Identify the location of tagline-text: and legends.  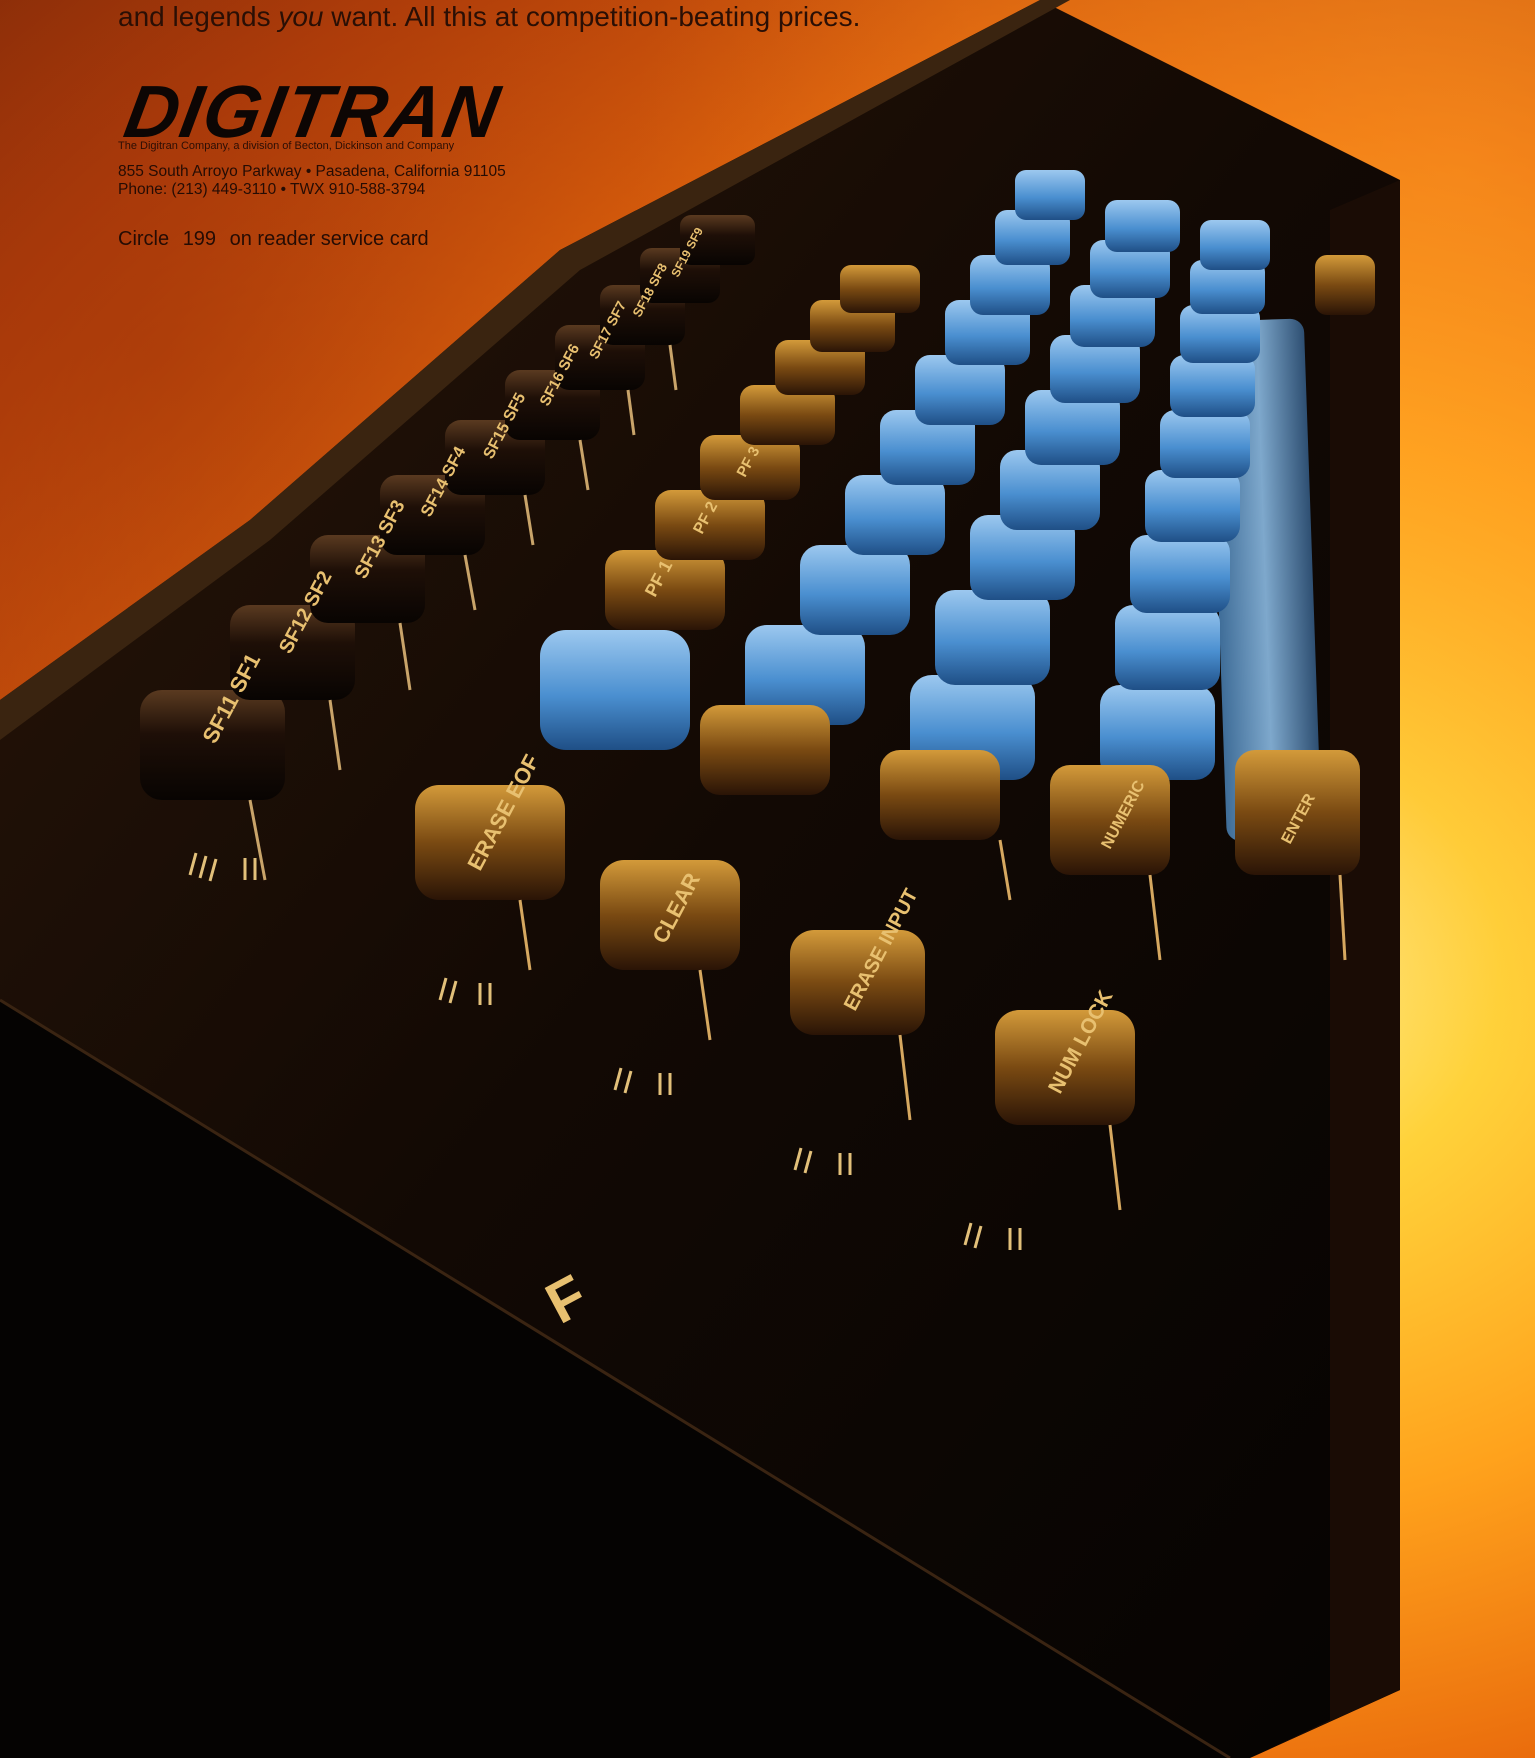
(198, 16).